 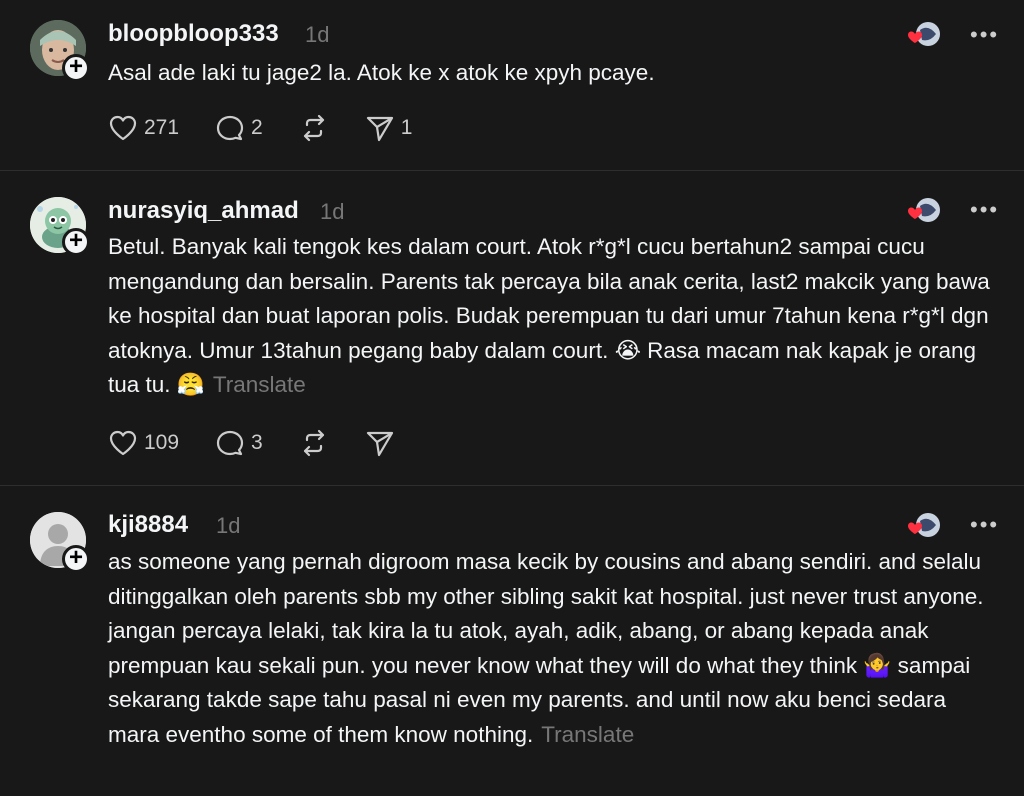 I want to click on share-button: 1, so click(x=389, y=128).